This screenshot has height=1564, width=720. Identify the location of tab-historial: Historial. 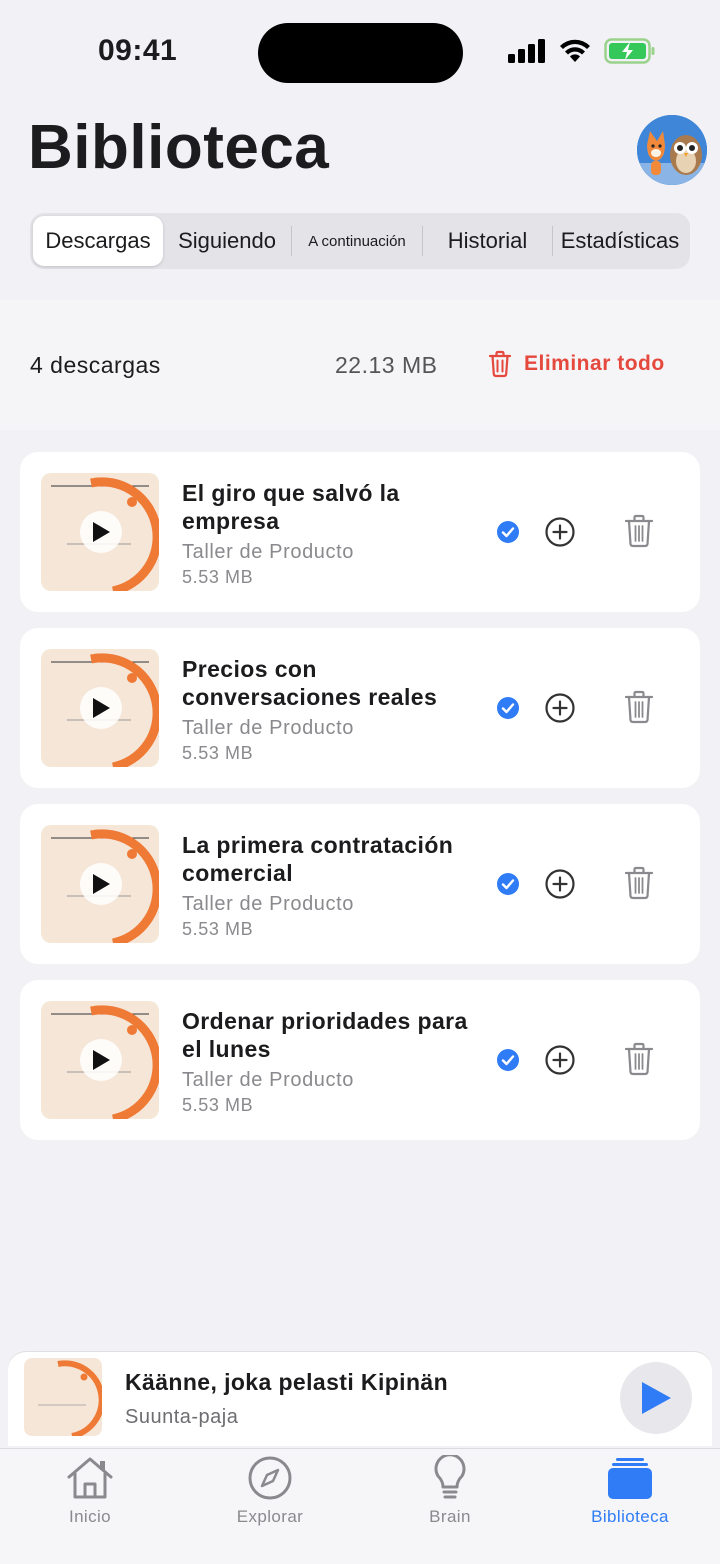
(487, 241).